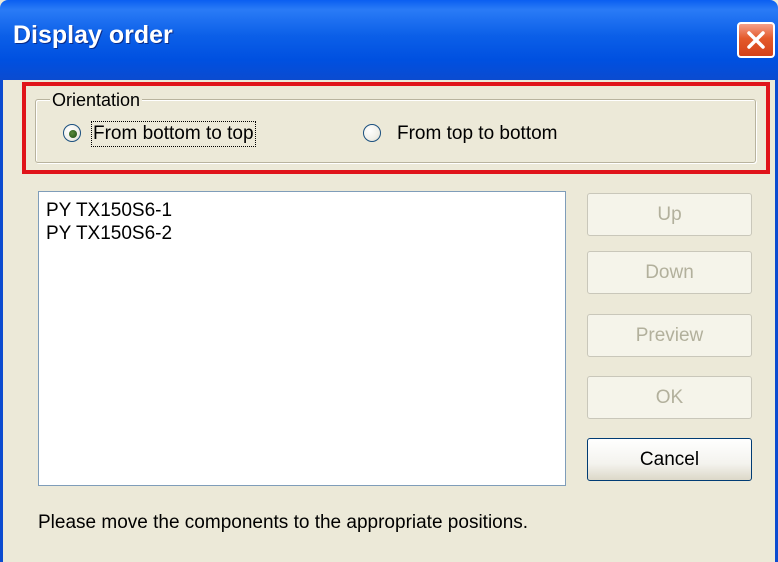 The height and width of the screenshot is (562, 778). Describe the element at coordinates (669, 397) in the screenshot. I see `ok-button: OK` at that location.